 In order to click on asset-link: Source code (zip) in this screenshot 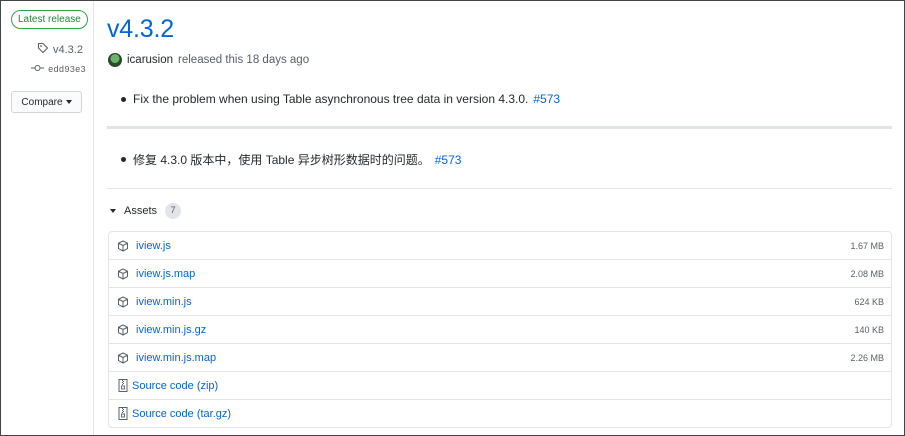, I will do `click(175, 386)`.